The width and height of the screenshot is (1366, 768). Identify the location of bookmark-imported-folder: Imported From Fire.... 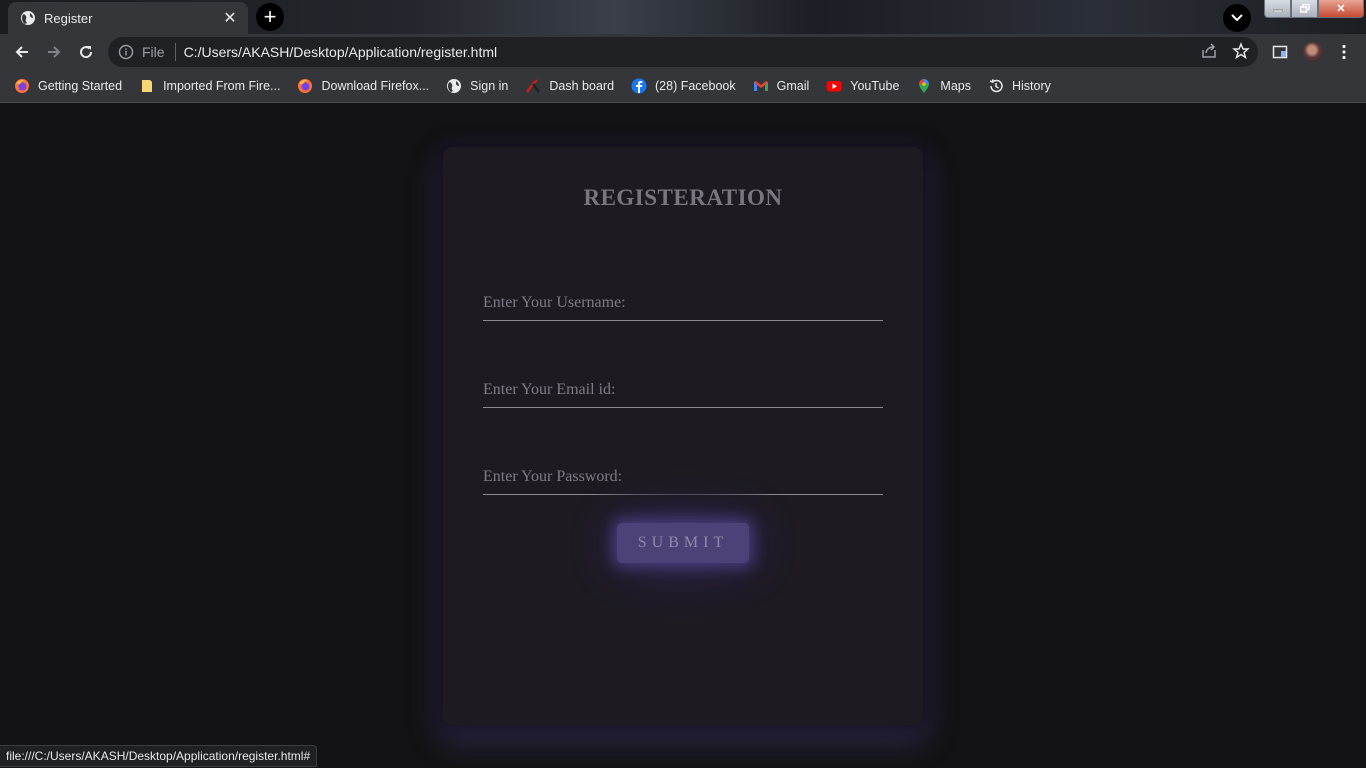
(209, 86).